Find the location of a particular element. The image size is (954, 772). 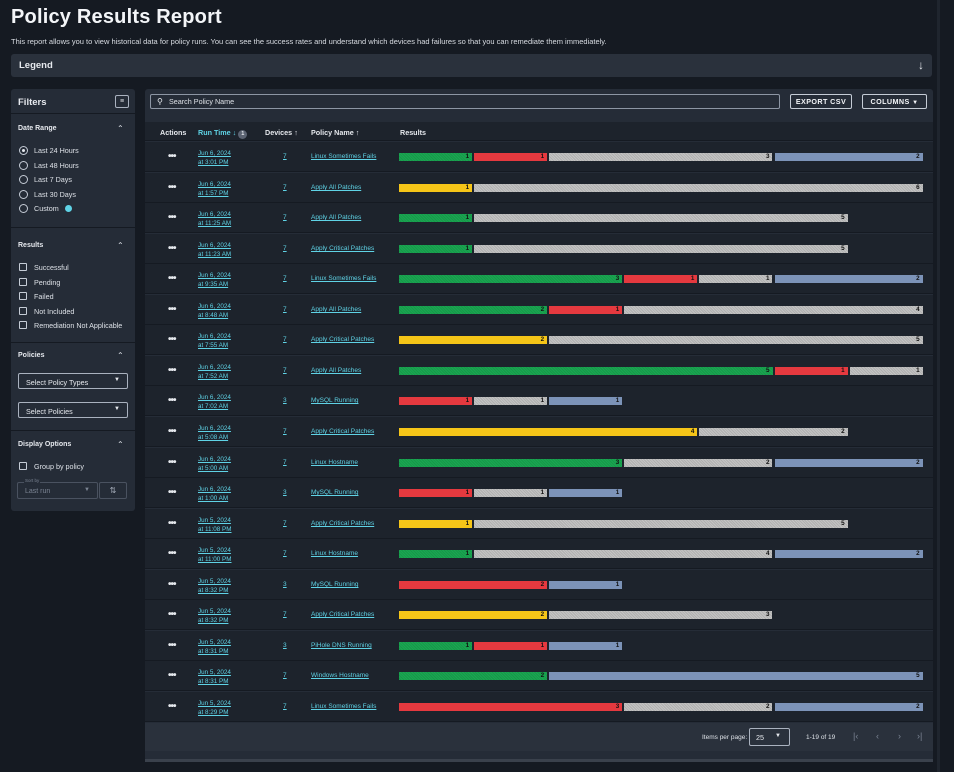

collapse-filters-icon: ≡ is located at coordinates (122, 101).